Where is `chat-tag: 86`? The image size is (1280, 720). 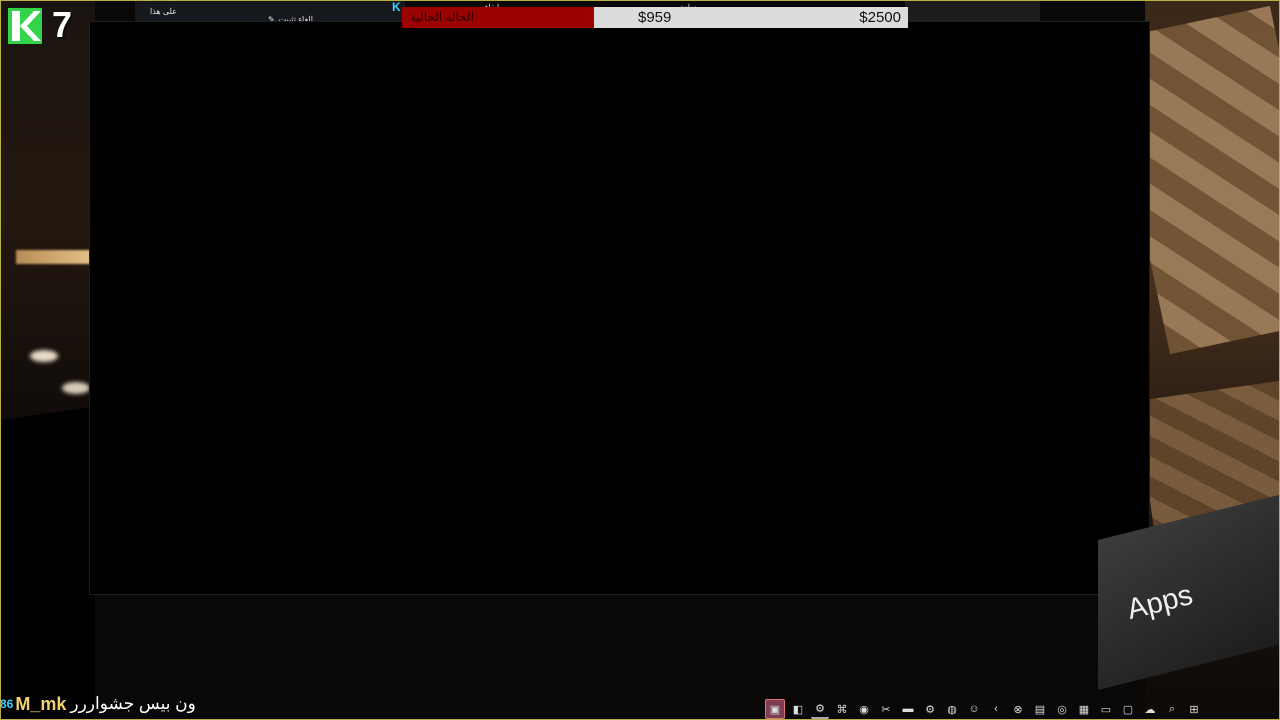 chat-tag: 86 is located at coordinates (7, 704).